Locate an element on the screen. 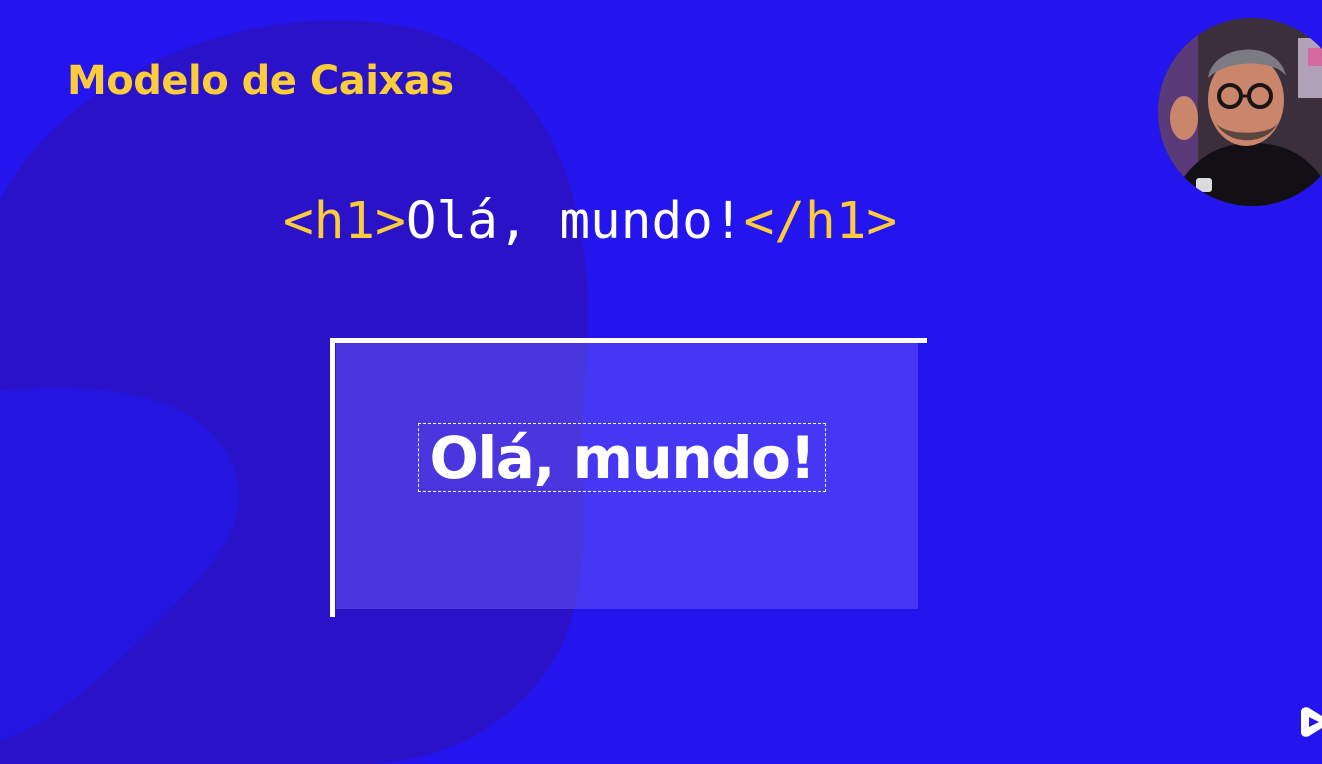 The image size is (1322, 764). rendered-heading: Olá, mundo! is located at coordinates (622, 457).